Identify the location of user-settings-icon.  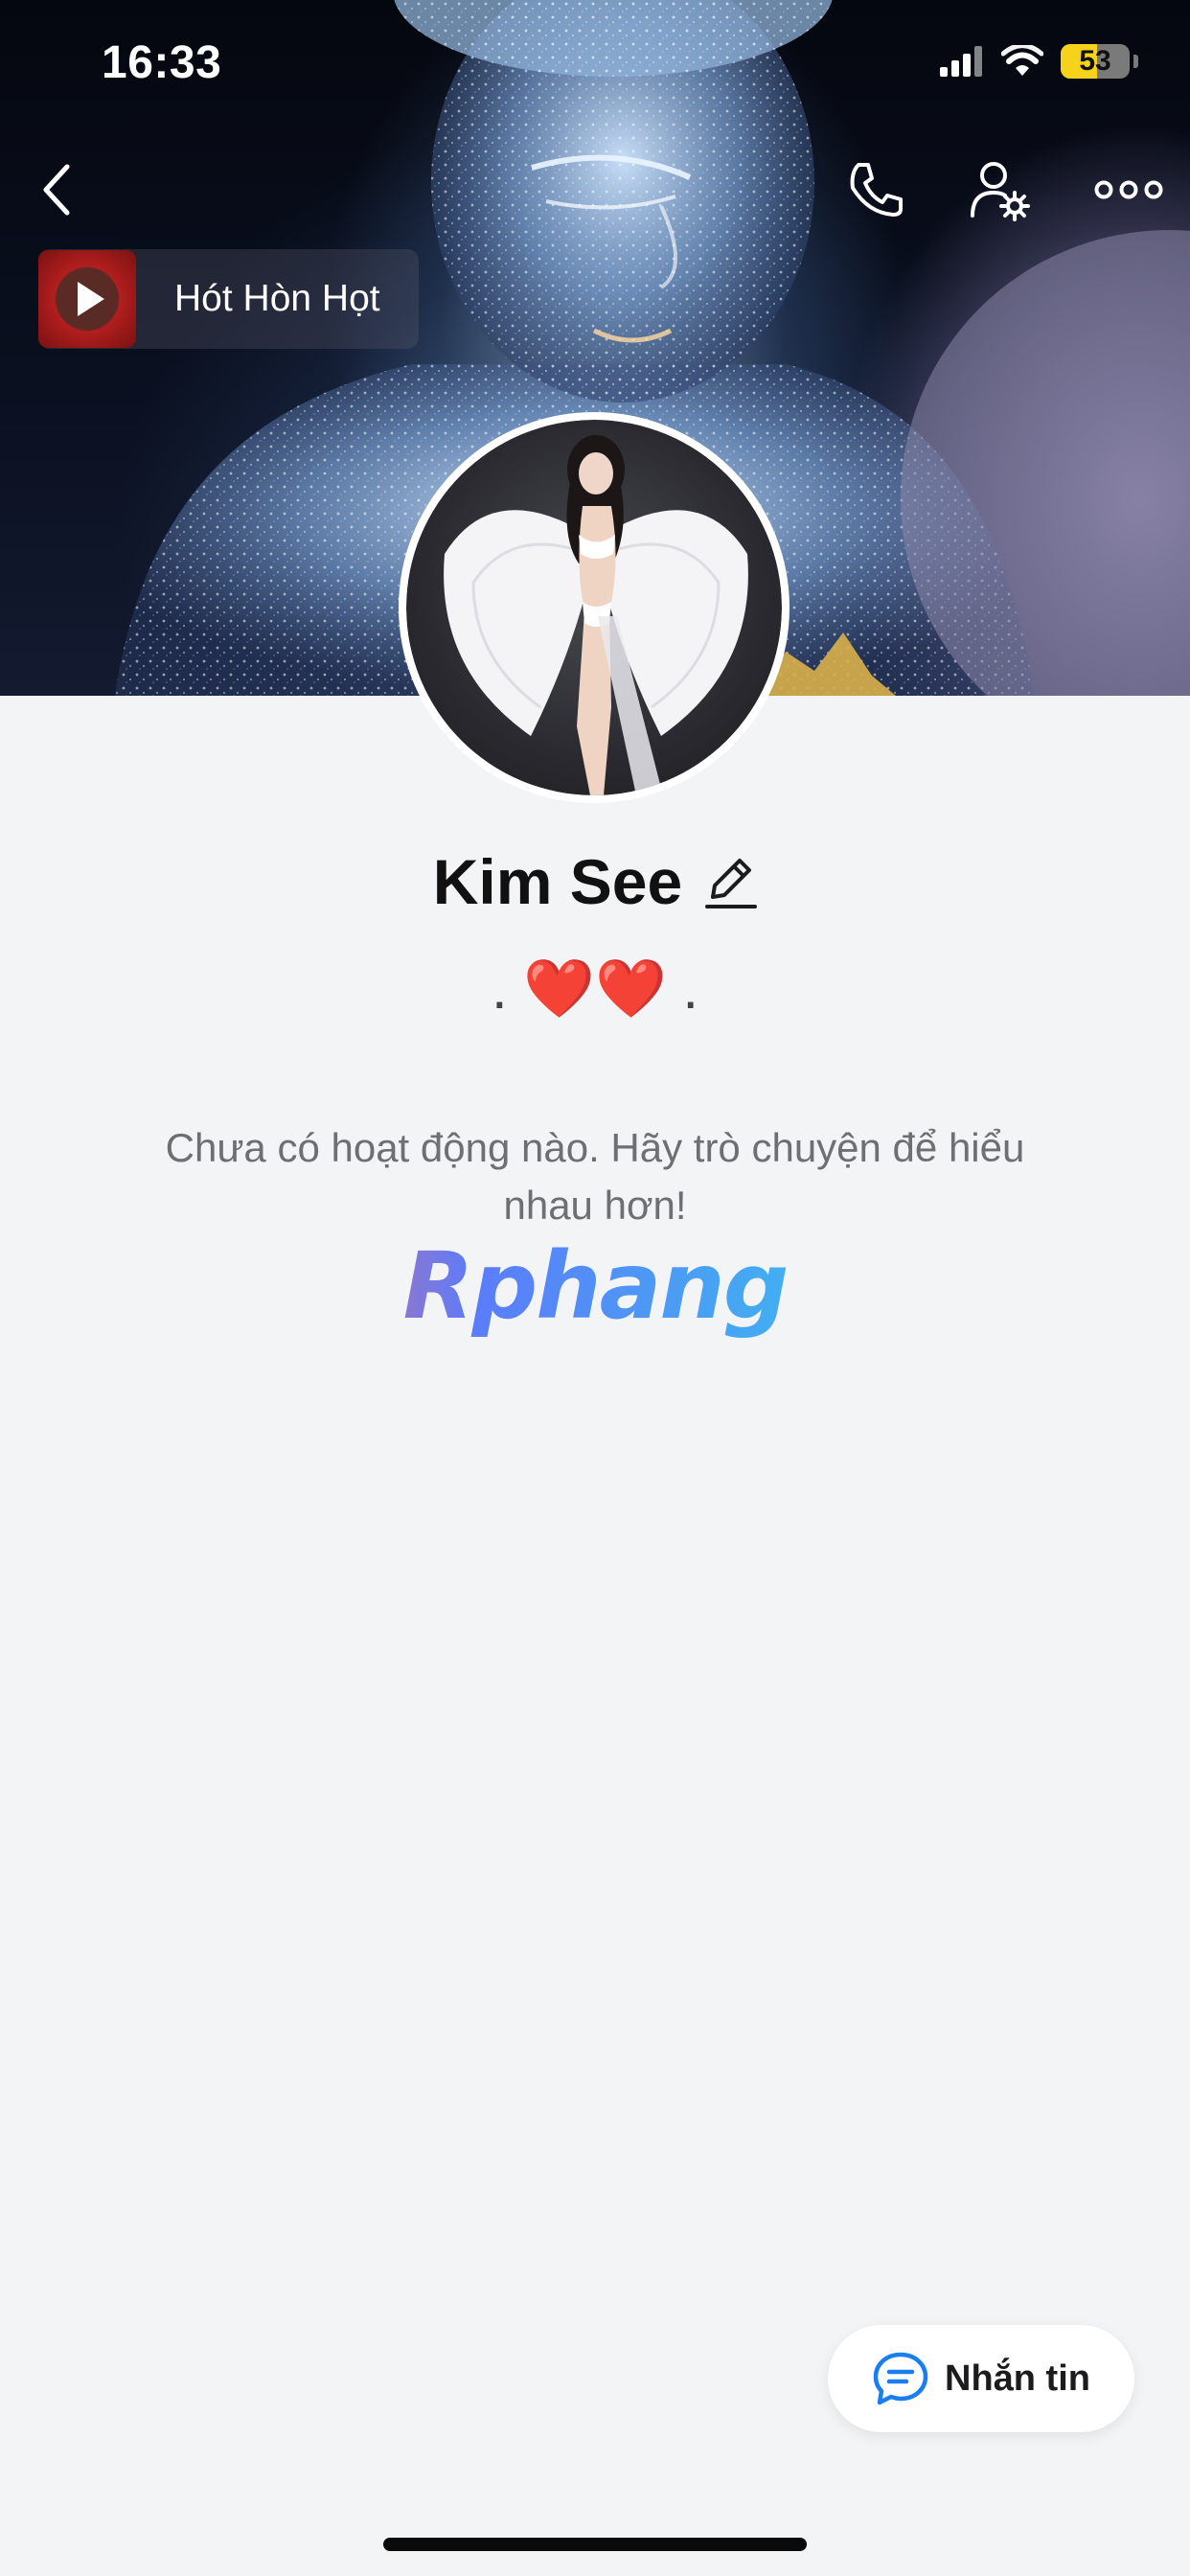
(1001, 191).